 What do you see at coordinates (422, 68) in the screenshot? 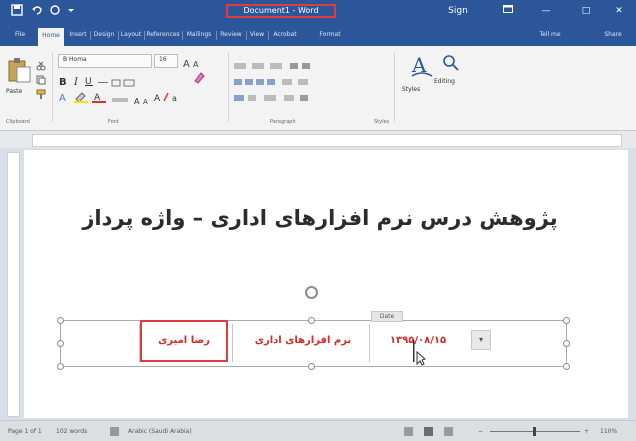
I see `styles-icon: A` at bounding box center [422, 68].